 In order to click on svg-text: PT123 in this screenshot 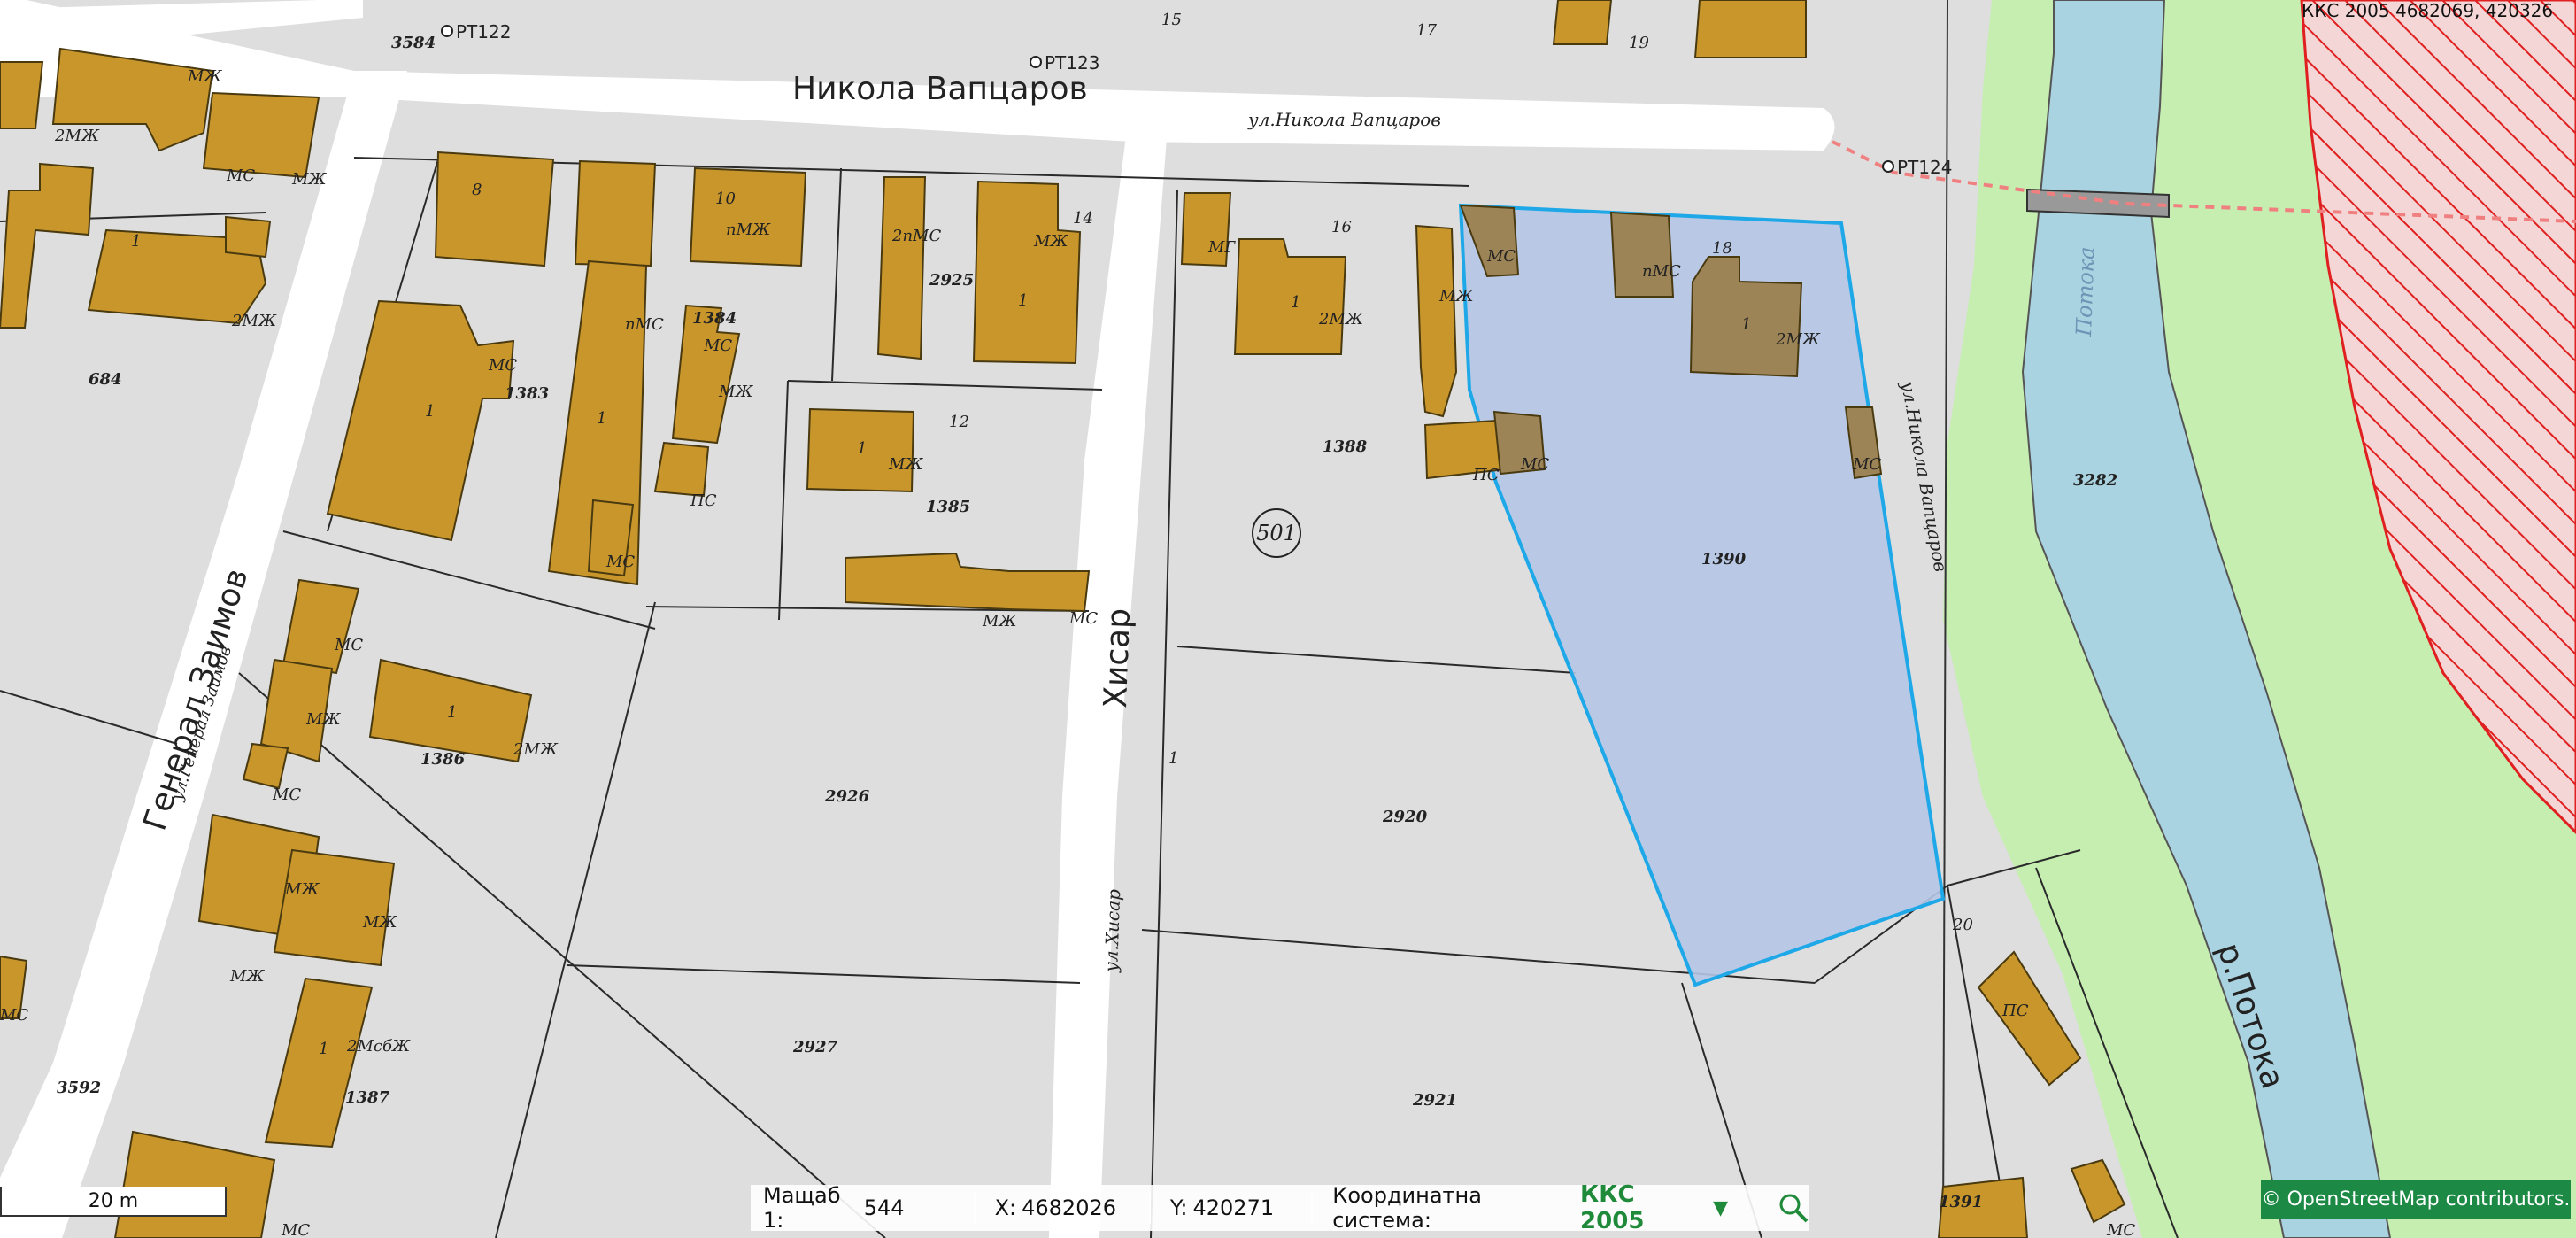, I will do `click(1072, 63)`.